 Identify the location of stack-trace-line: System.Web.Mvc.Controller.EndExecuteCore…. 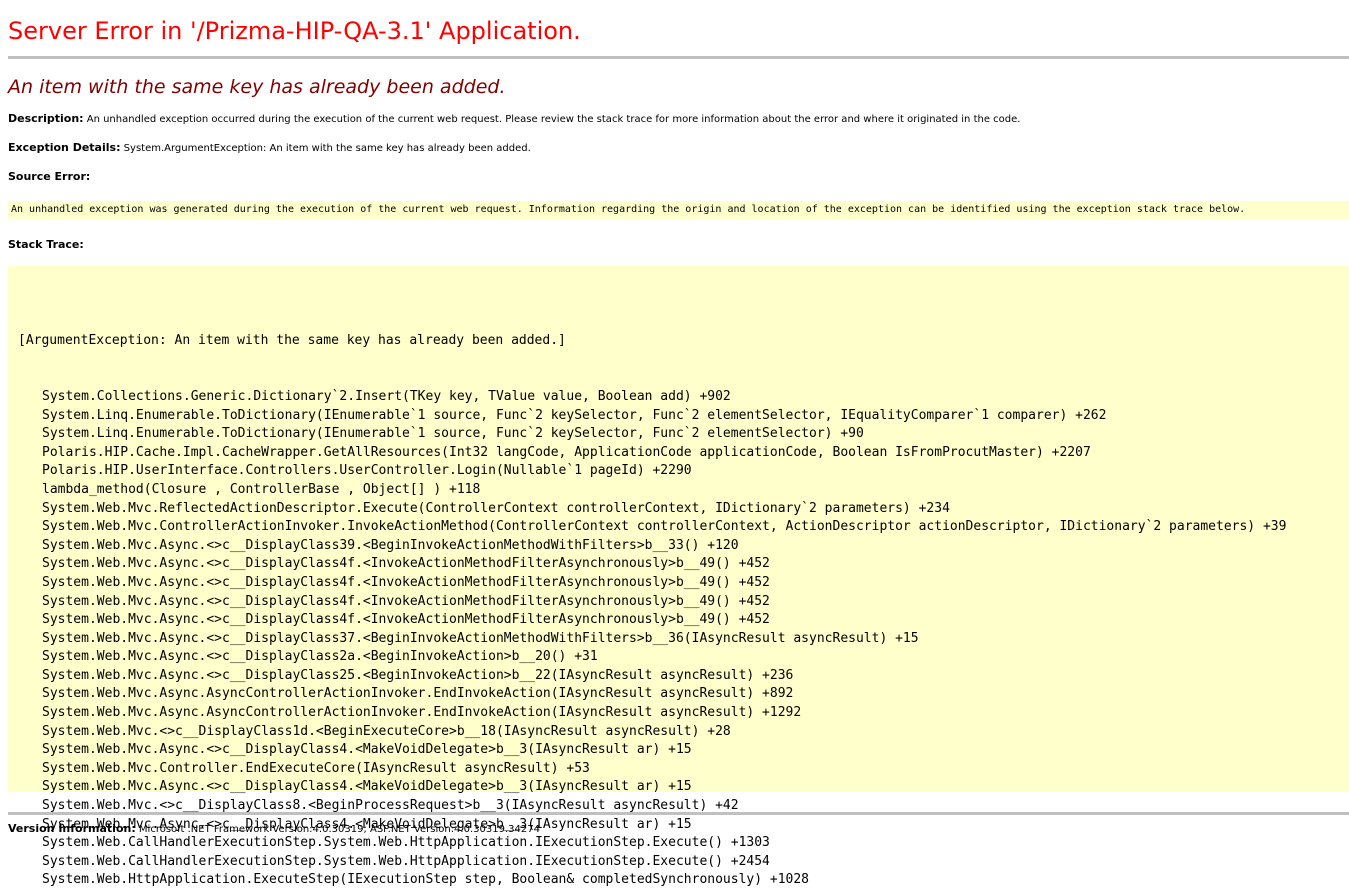
(316, 768).